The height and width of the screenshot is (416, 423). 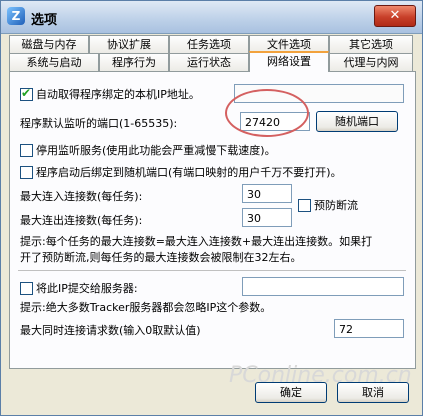 What do you see at coordinates (336, 205) in the screenshot?
I see `prevent-drop-label: 预防断流` at bounding box center [336, 205].